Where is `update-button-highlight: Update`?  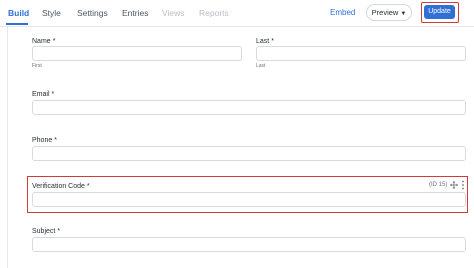
update-button-highlight: Update is located at coordinates (440, 12).